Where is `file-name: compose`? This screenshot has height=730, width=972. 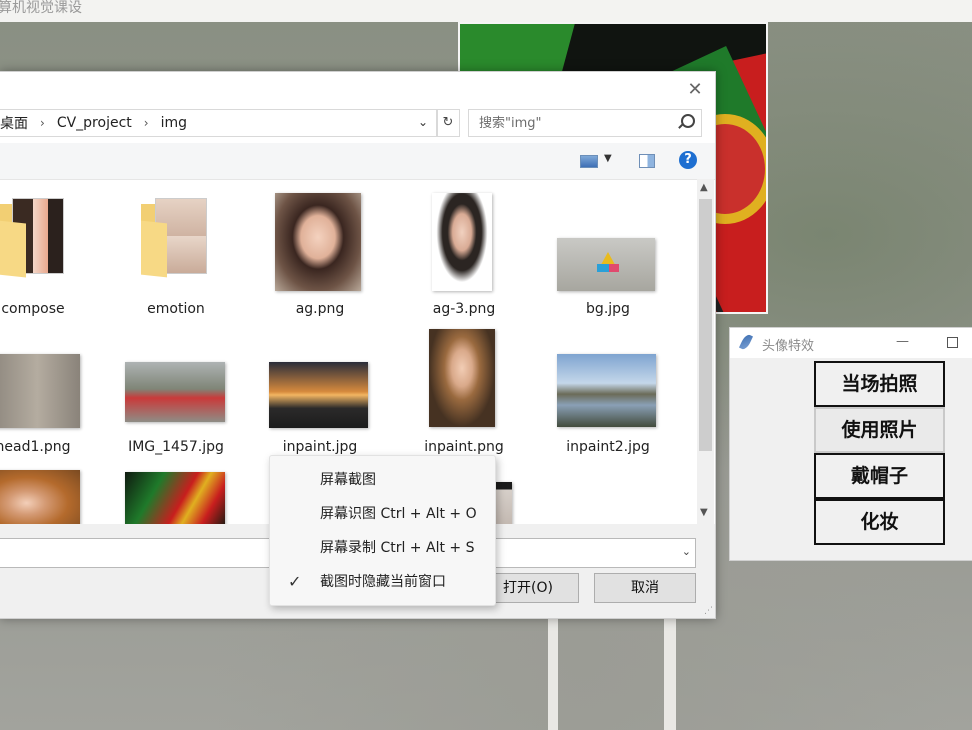
file-name: compose is located at coordinates (33, 309).